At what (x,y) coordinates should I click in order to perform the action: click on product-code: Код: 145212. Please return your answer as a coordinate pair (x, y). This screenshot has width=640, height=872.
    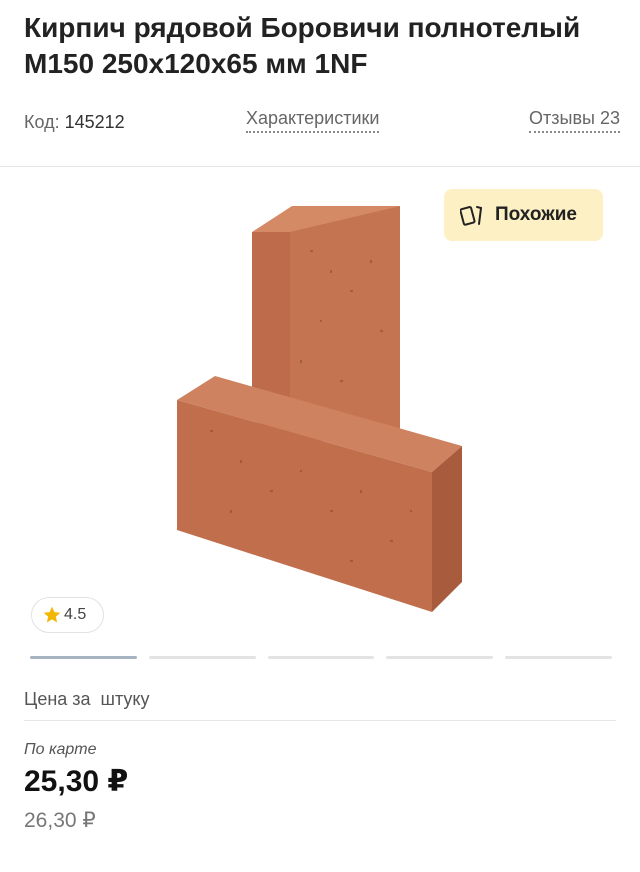
    Looking at the image, I should click on (74, 122).